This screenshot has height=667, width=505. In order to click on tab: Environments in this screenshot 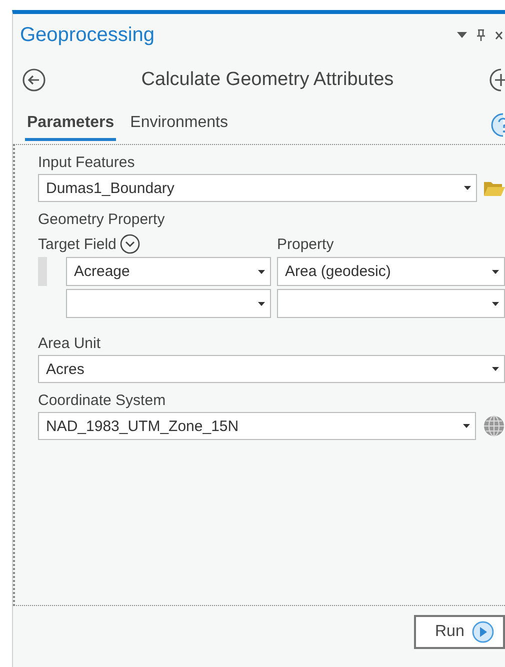, I will do `click(179, 125)`.